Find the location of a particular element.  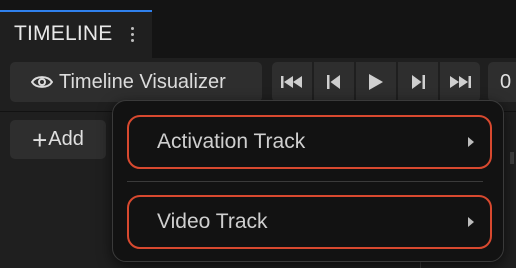

plus-icon: + is located at coordinates (40, 139).